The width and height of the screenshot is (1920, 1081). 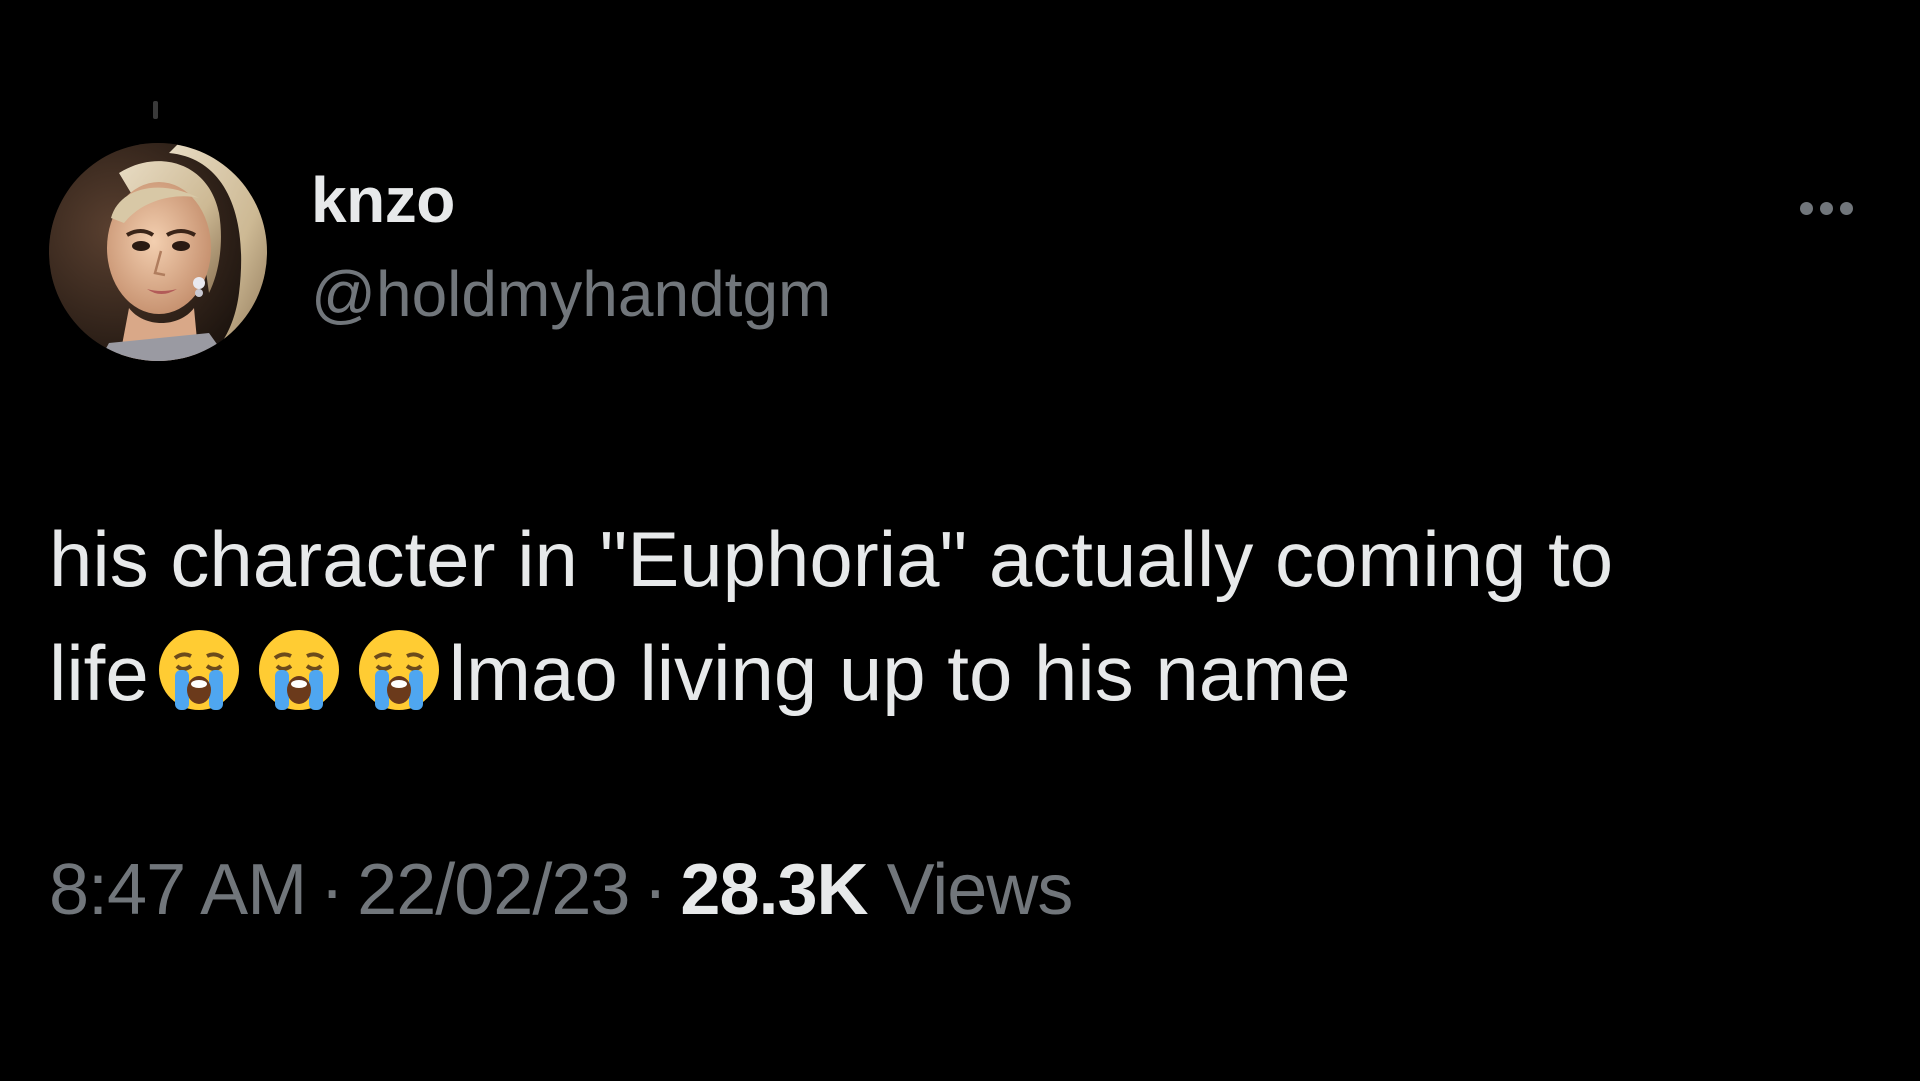 I want to click on views-count: 28.3K, so click(x=774, y=890).